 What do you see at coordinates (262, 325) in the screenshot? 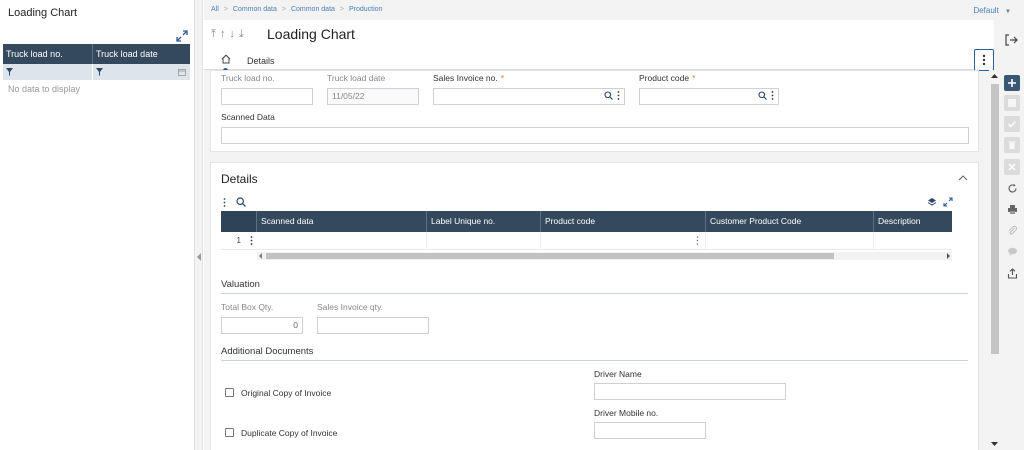
I see `total-box-qty-field: 0` at bounding box center [262, 325].